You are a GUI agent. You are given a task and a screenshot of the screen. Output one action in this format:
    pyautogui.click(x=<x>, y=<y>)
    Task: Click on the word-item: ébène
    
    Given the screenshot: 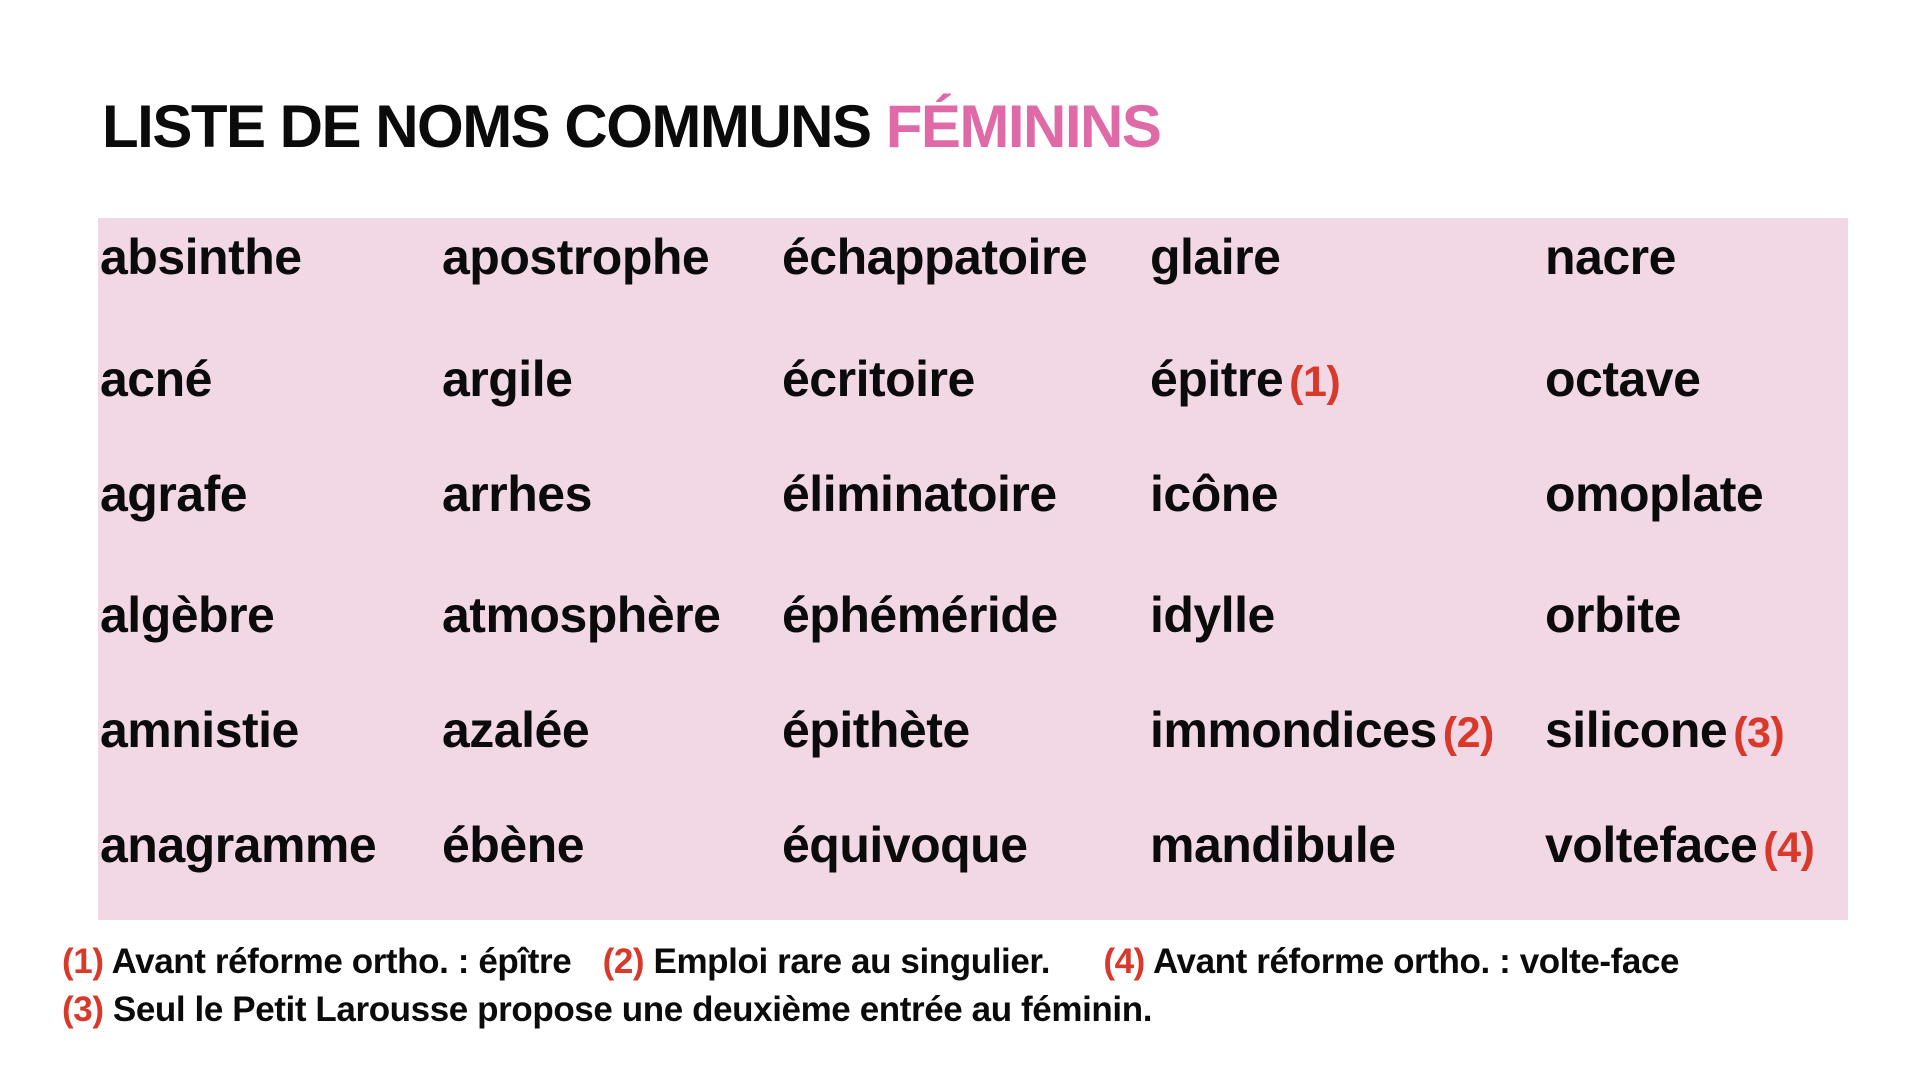 What is the action you would take?
    pyautogui.click(x=513, y=845)
    